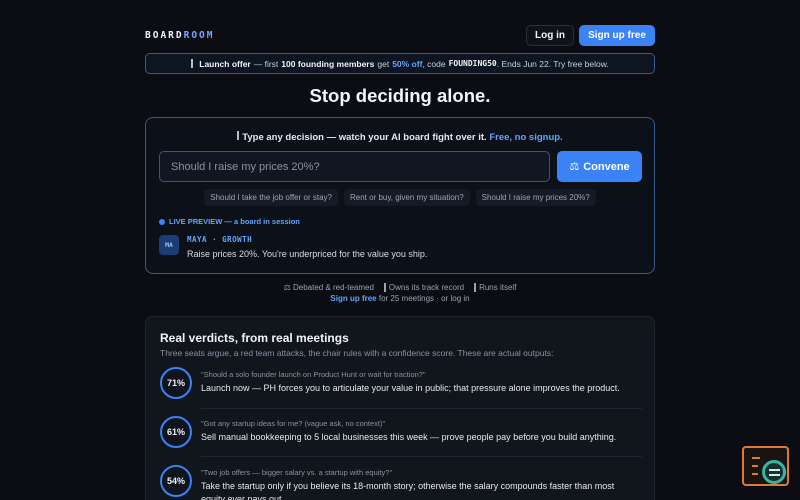  I want to click on signup-button: Sign up free, so click(617, 35).